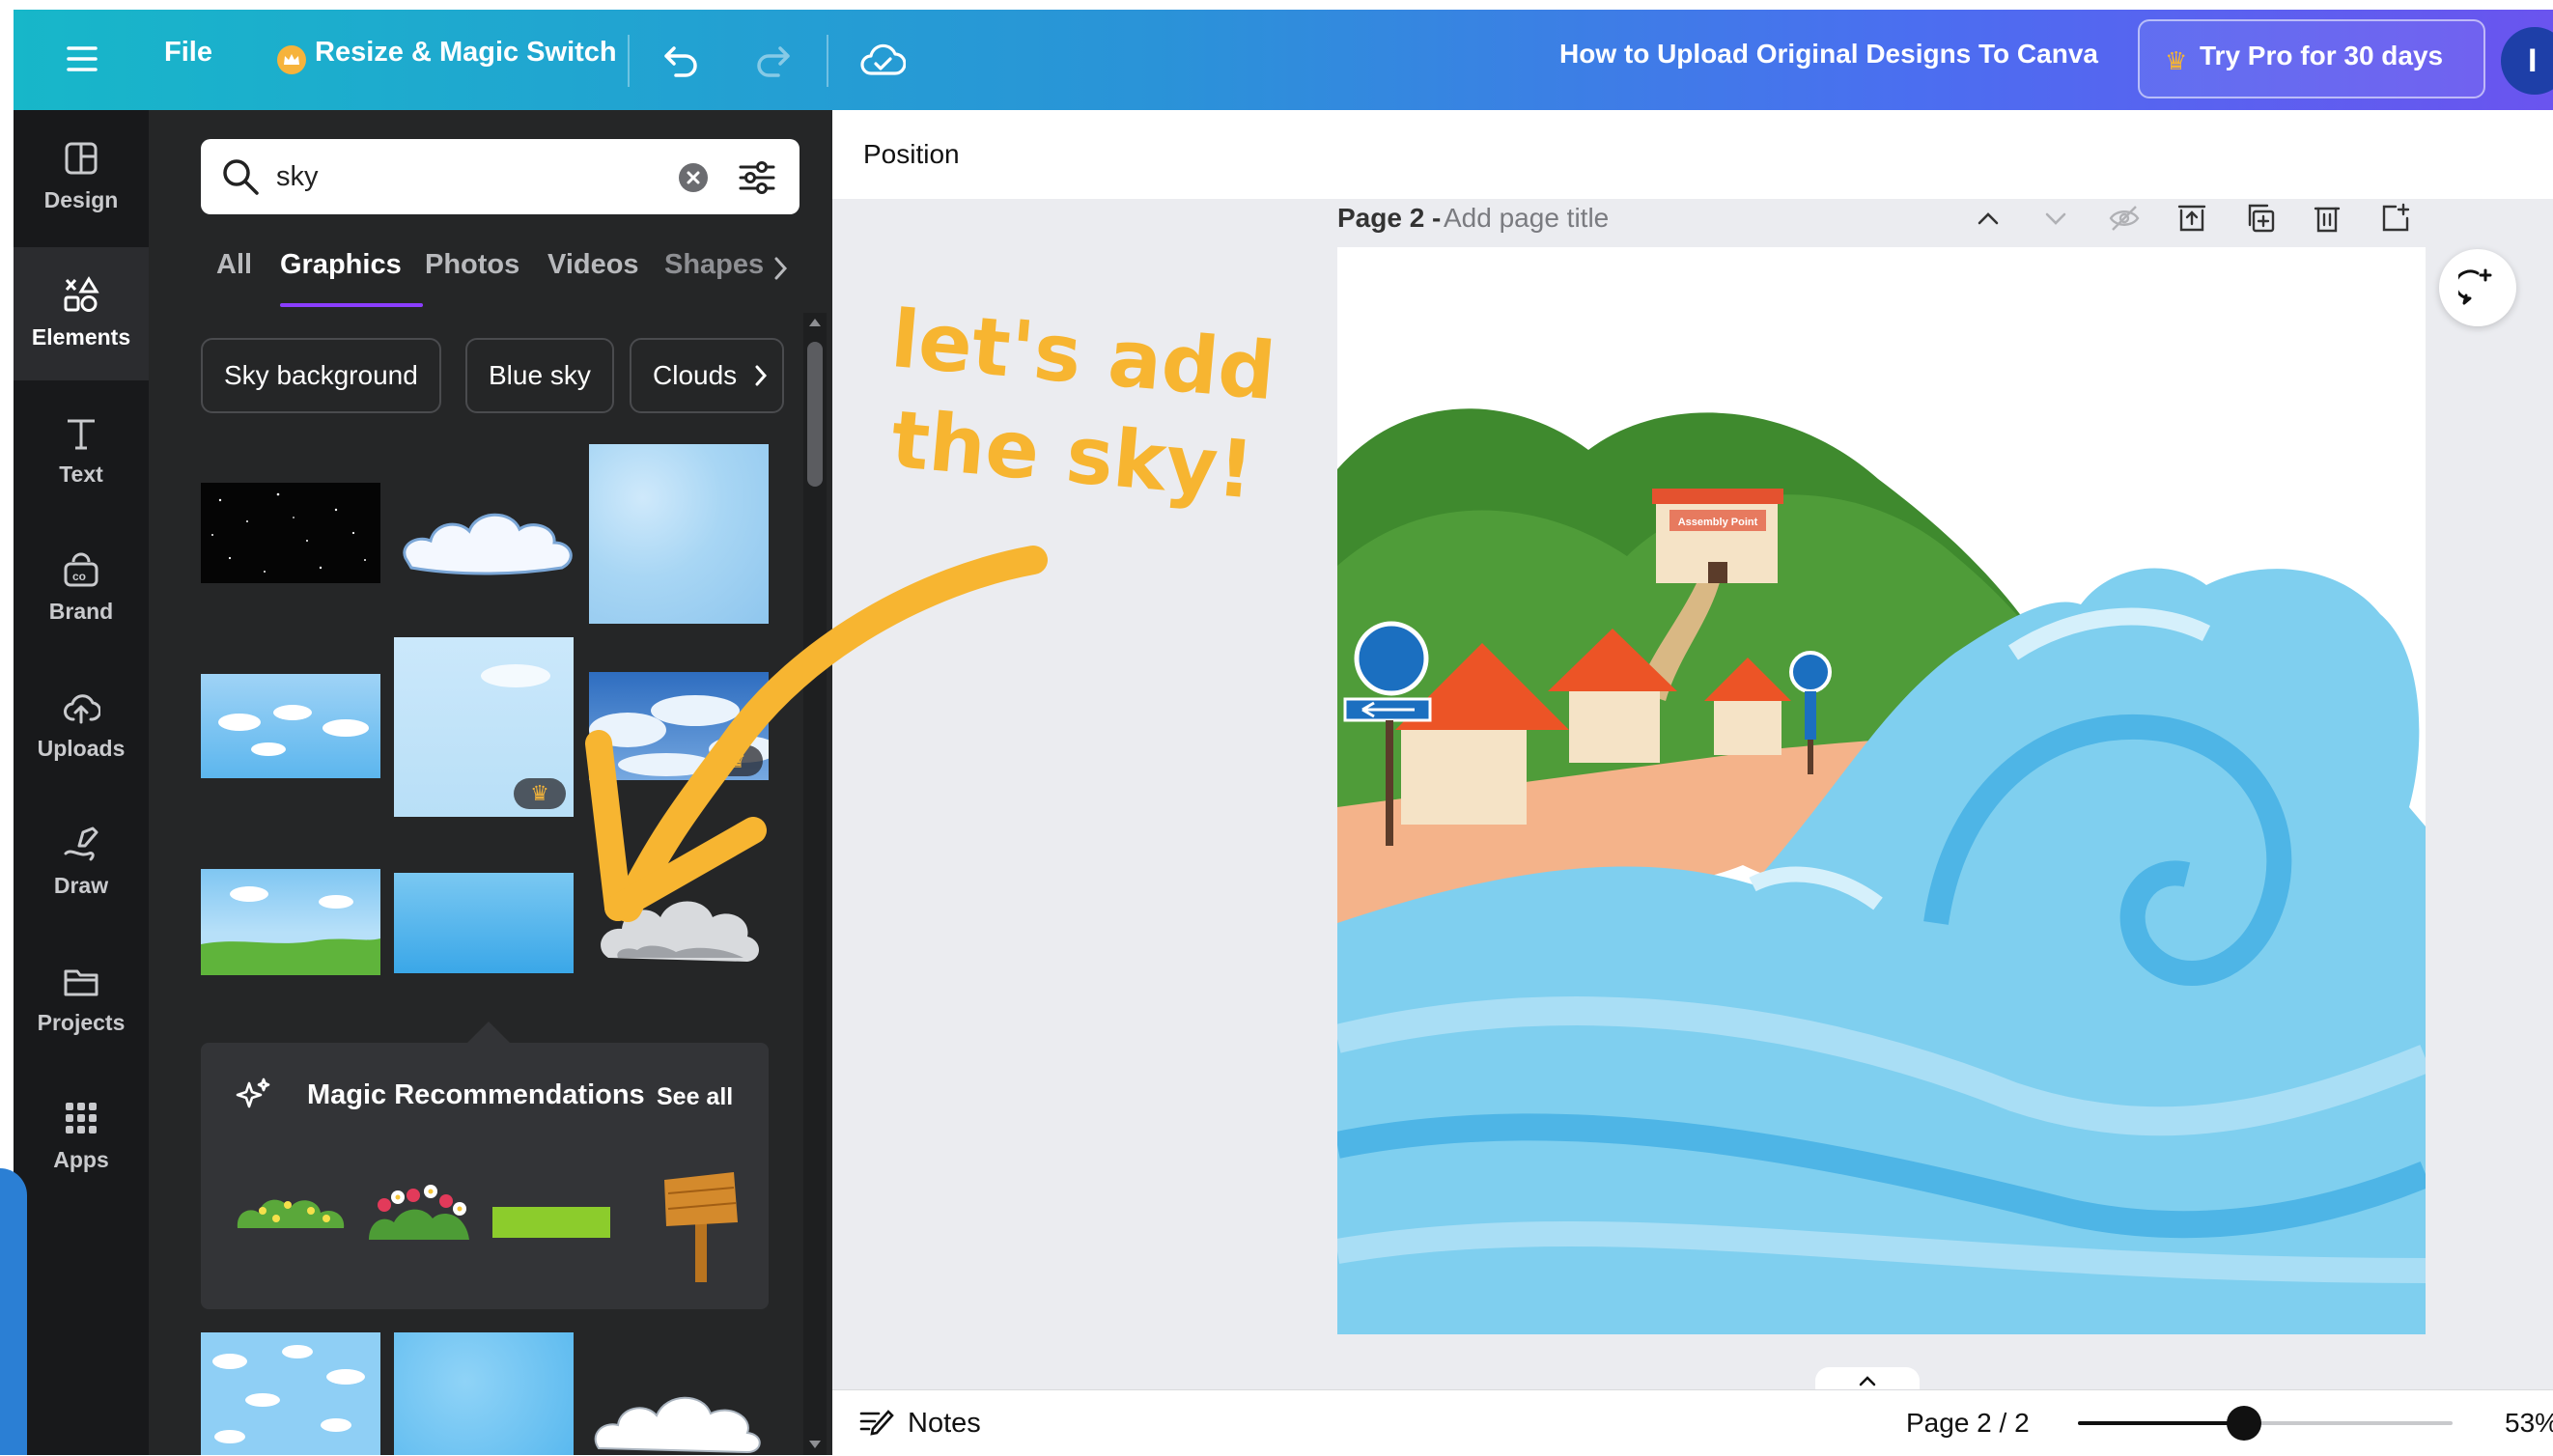 This screenshot has height=1456, width=2553. What do you see at coordinates (540, 794) in the screenshot?
I see `pro-badge: ♛` at bounding box center [540, 794].